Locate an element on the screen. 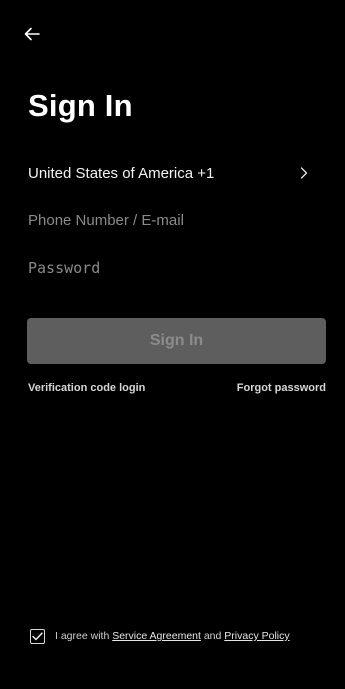 This screenshot has height=689, width=345. arrow-left-icon is located at coordinates (32, 34).